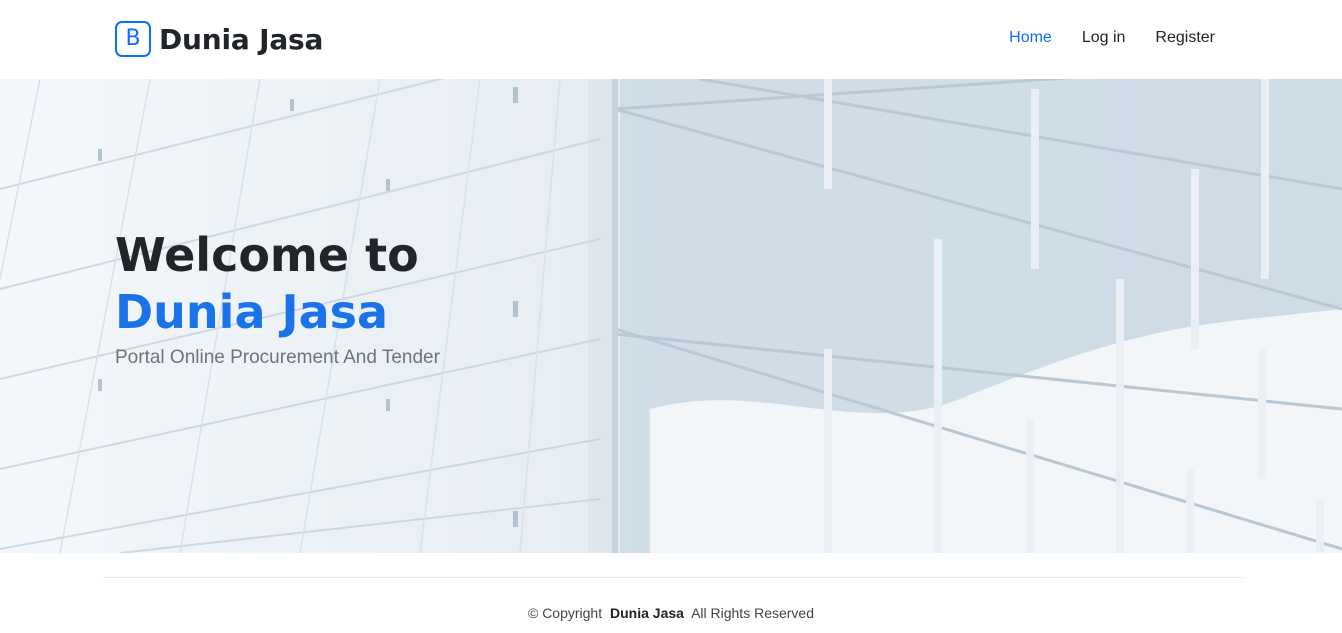 The height and width of the screenshot is (633, 1342). Describe the element at coordinates (267, 255) in the screenshot. I see `hero-title-line1: Welcome to` at that location.